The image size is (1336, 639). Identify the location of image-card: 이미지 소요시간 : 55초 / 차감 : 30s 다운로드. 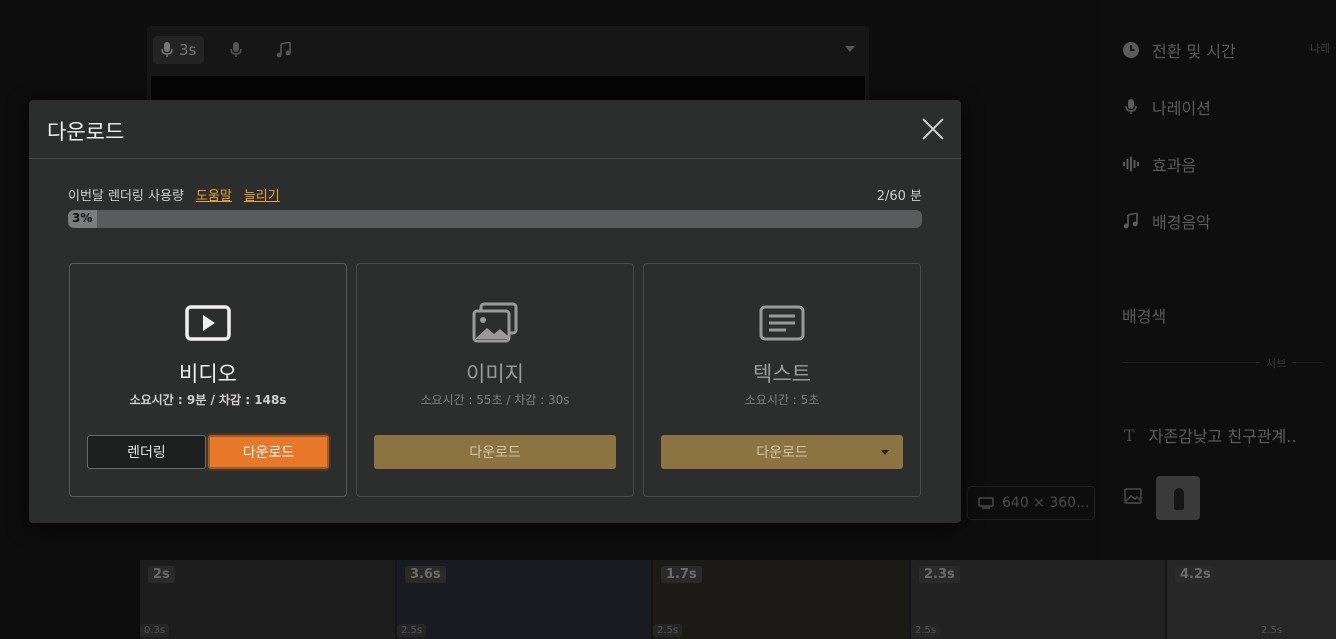
(495, 380).